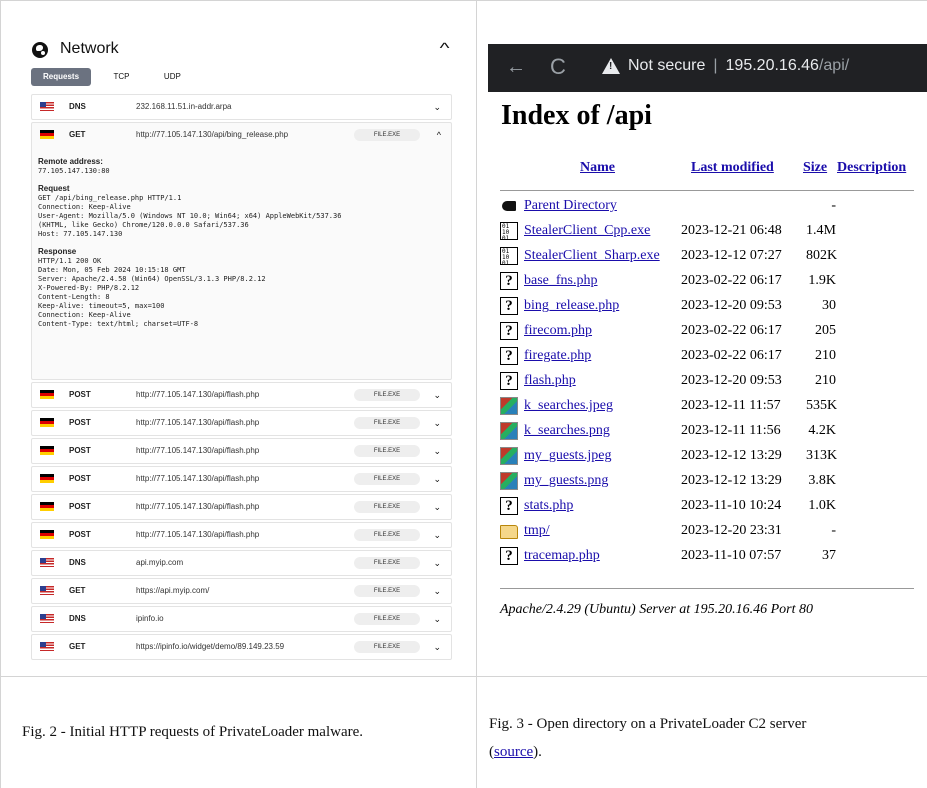  Describe the element at coordinates (566, 481) in the screenshot. I see `file-link: my_guests.png` at that location.